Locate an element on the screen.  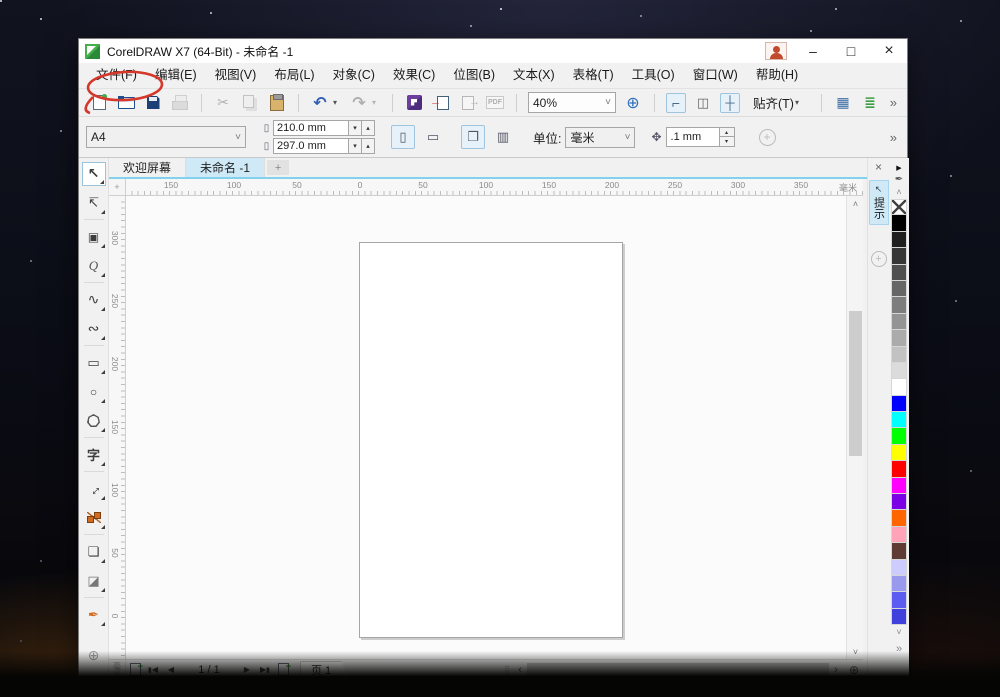
pick-tool is located at coordinates (93, 173).